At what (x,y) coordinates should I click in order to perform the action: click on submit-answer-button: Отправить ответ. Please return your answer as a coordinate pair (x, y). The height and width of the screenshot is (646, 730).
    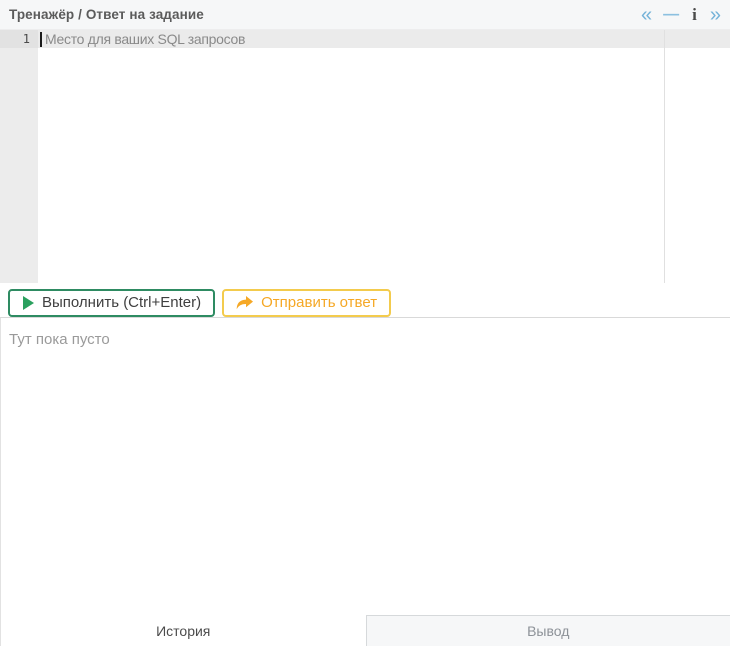
    Looking at the image, I should click on (307, 302).